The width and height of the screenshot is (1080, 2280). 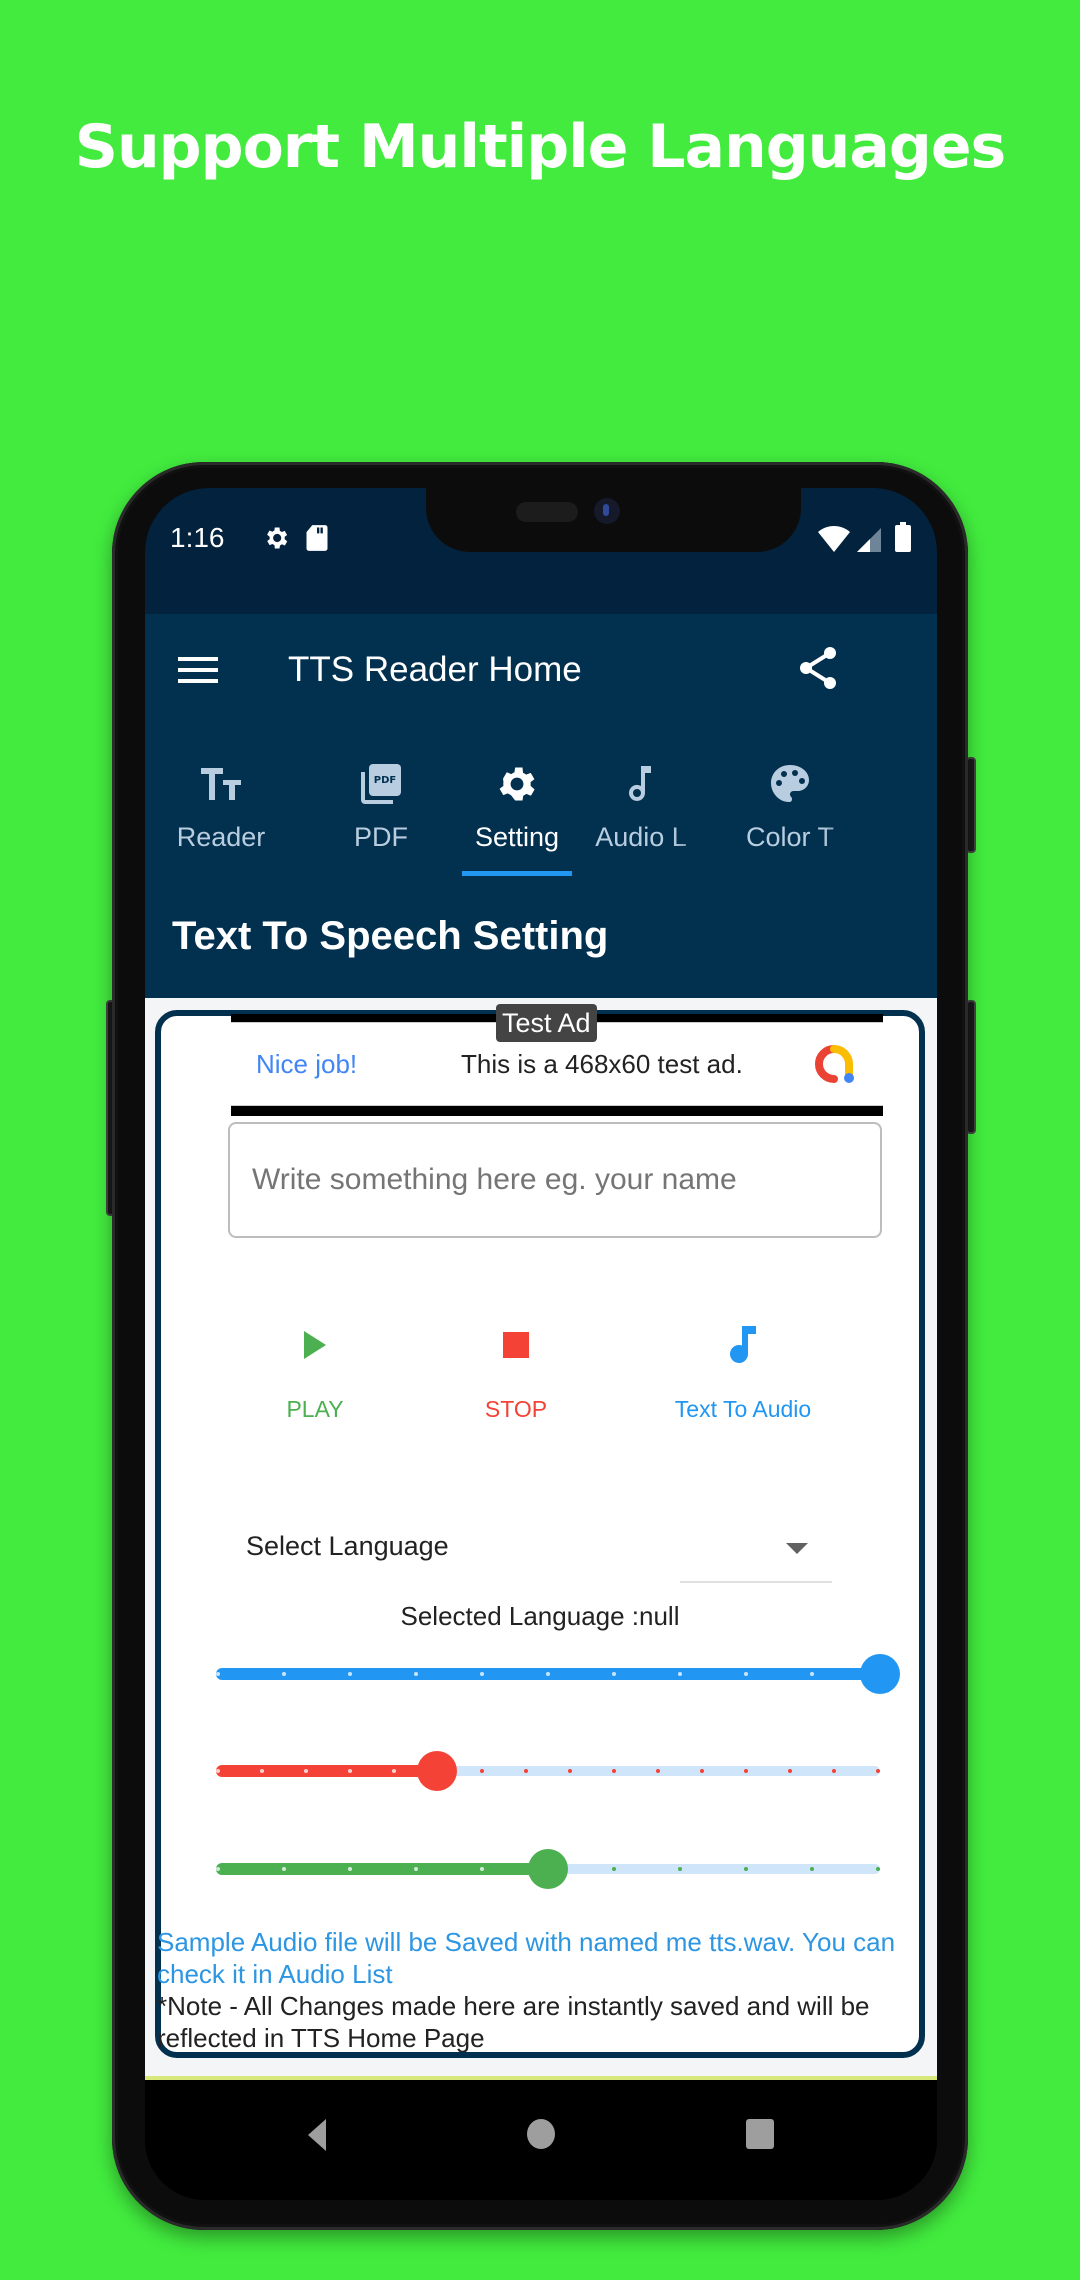 I want to click on front-camera, so click(x=607, y=511).